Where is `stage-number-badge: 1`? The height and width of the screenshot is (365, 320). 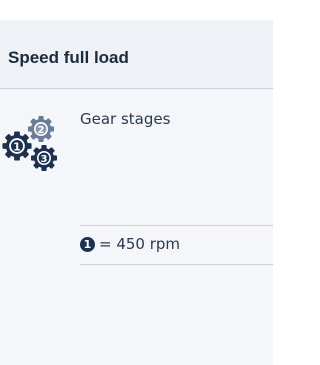 stage-number-badge: 1 is located at coordinates (87, 244).